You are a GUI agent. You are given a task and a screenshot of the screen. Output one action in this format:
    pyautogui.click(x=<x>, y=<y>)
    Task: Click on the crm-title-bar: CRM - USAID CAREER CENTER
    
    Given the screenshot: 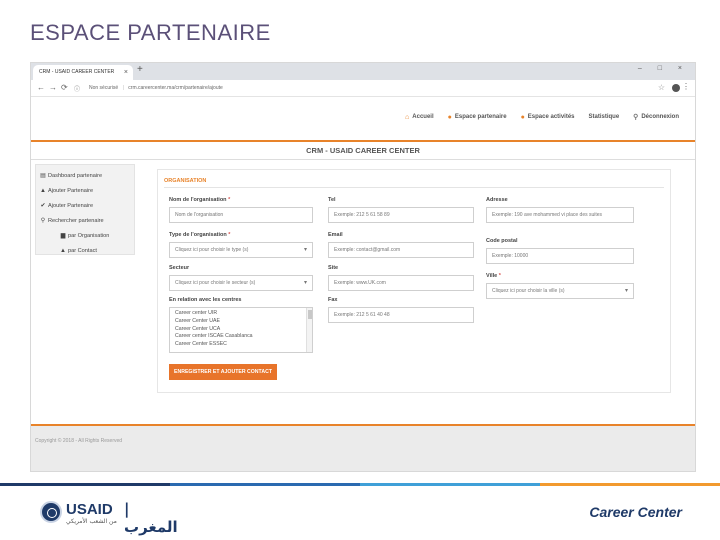 What is the action you would take?
    pyautogui.click(x=363, y=150)
    